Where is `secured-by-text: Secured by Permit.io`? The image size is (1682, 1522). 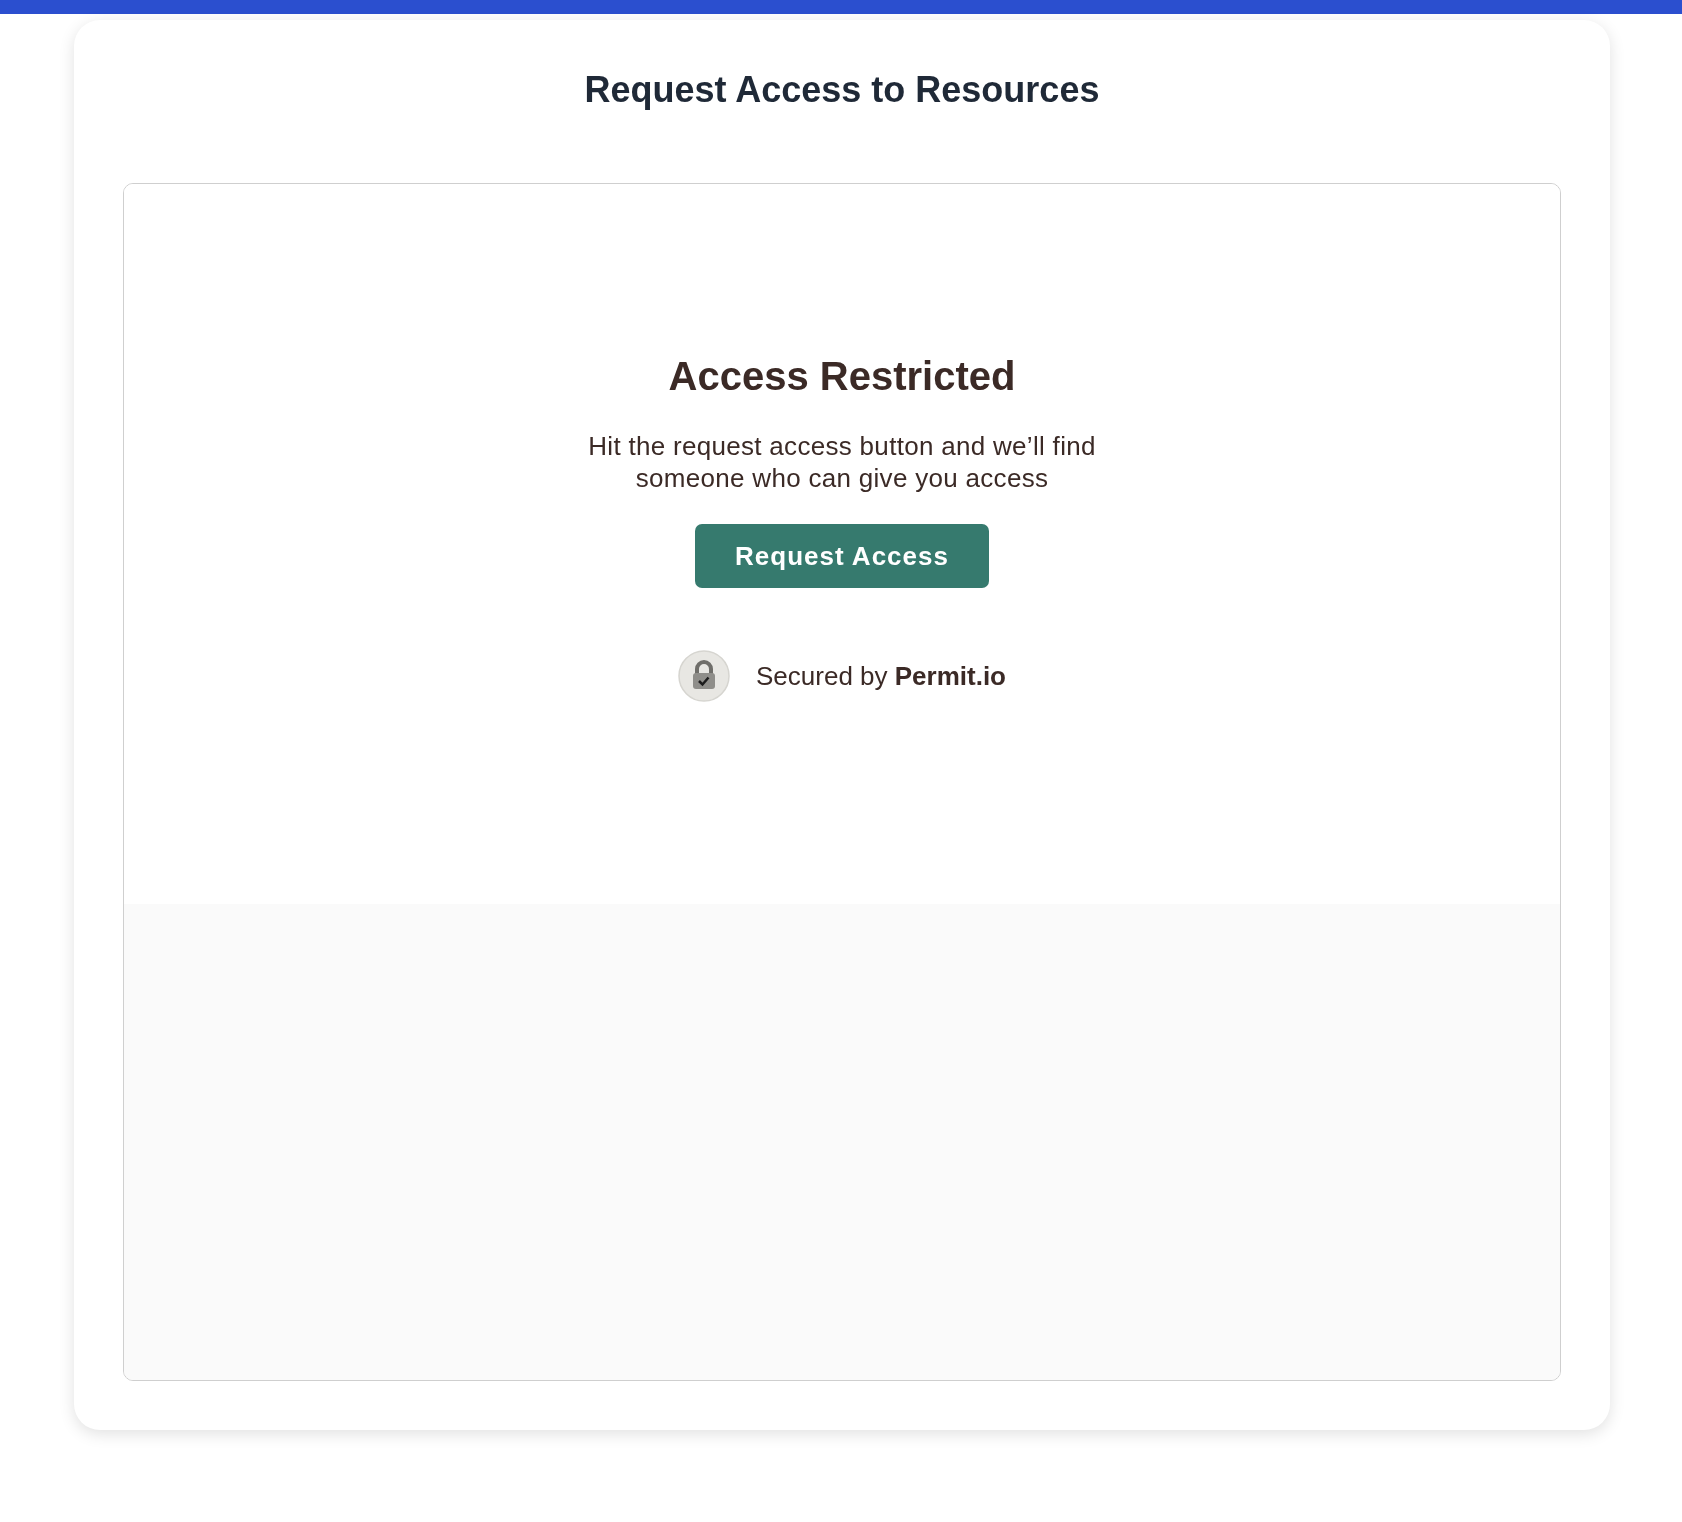
secured-by-text: Secured by Permit.io is located at coordinates (881, 676).